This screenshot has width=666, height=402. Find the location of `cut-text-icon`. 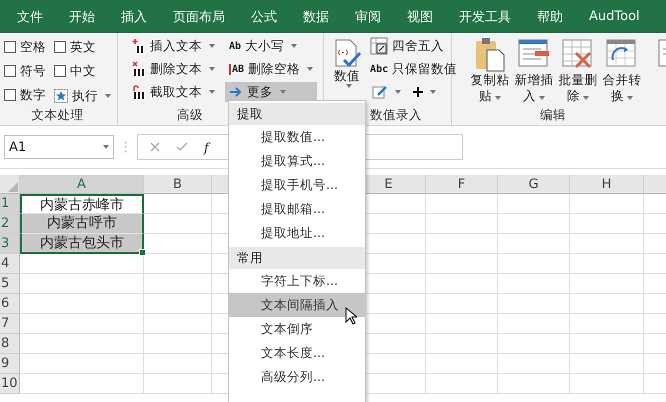

cut-text-icon is located at coordinates (139, 92).